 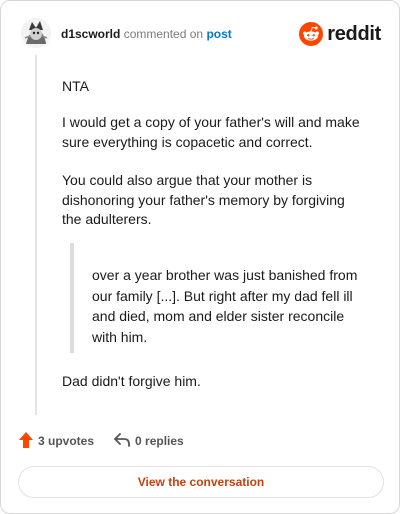 I want to click on replies-control: 0 replies, so click(x=149, y=441).